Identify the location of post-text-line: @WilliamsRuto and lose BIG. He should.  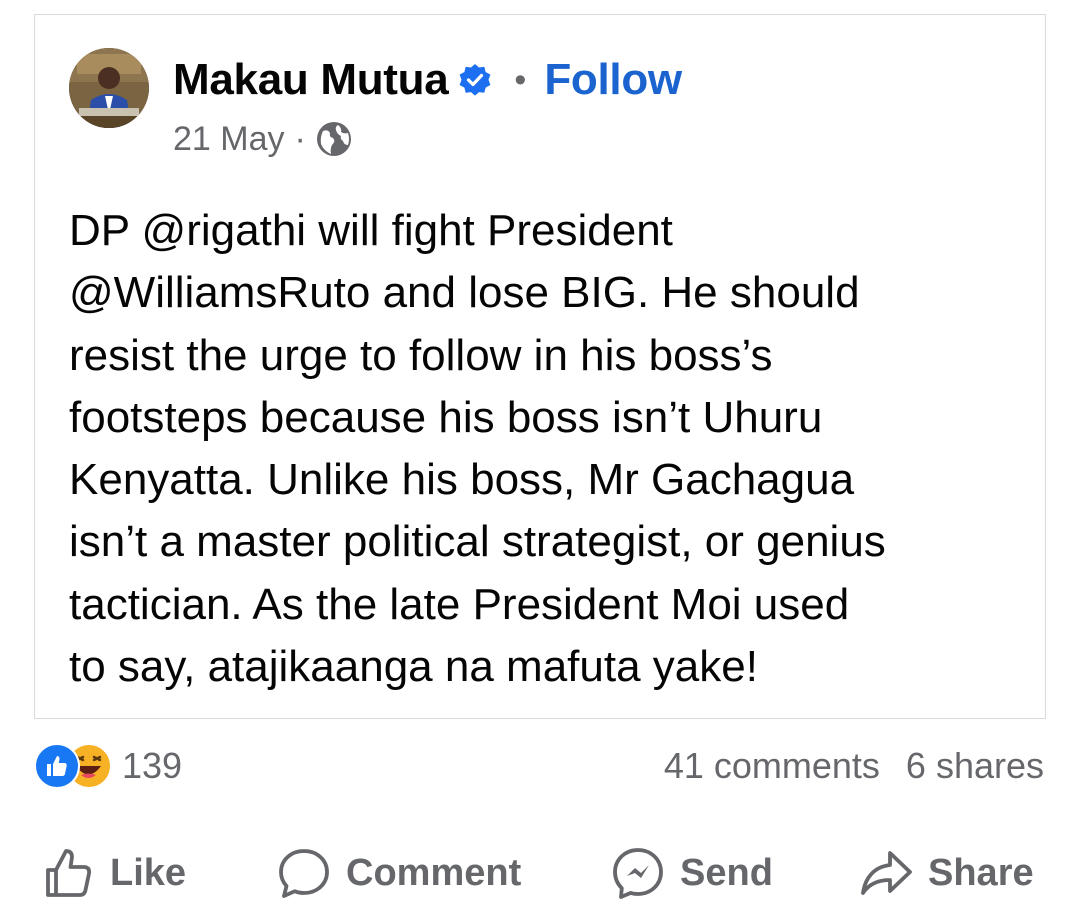
(464, 293).